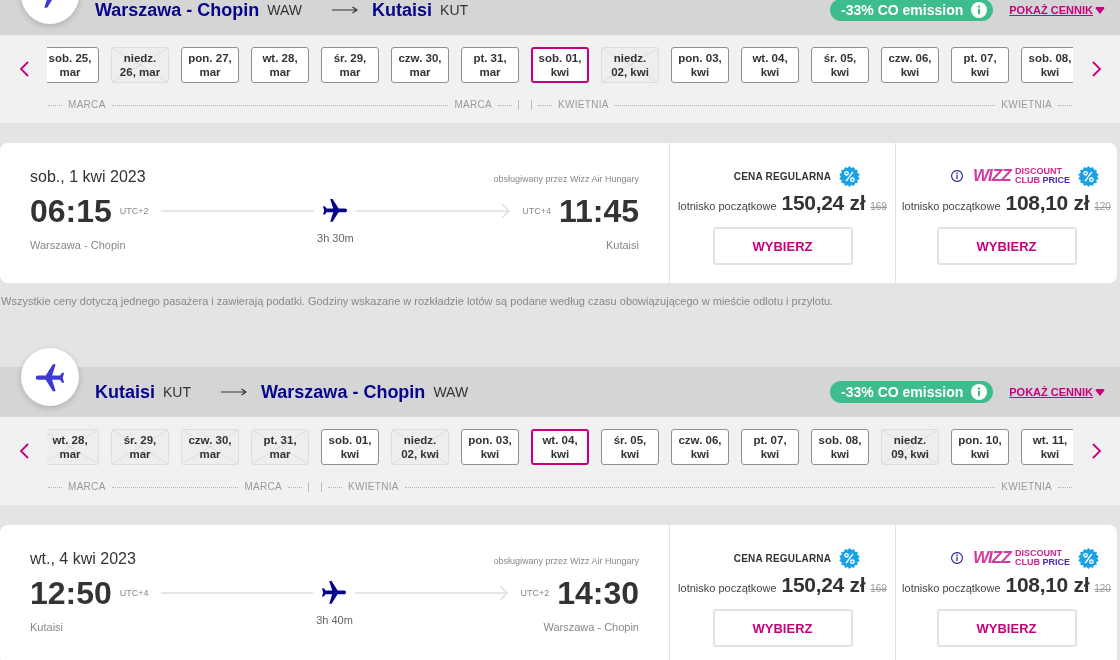 The height and width of the screenshot is (660, 1120). What do you see at coordinates (910, 447) in the screenshot?
I see `date-tile: niedz. 09, kwi` at bounding box center [910, 447].